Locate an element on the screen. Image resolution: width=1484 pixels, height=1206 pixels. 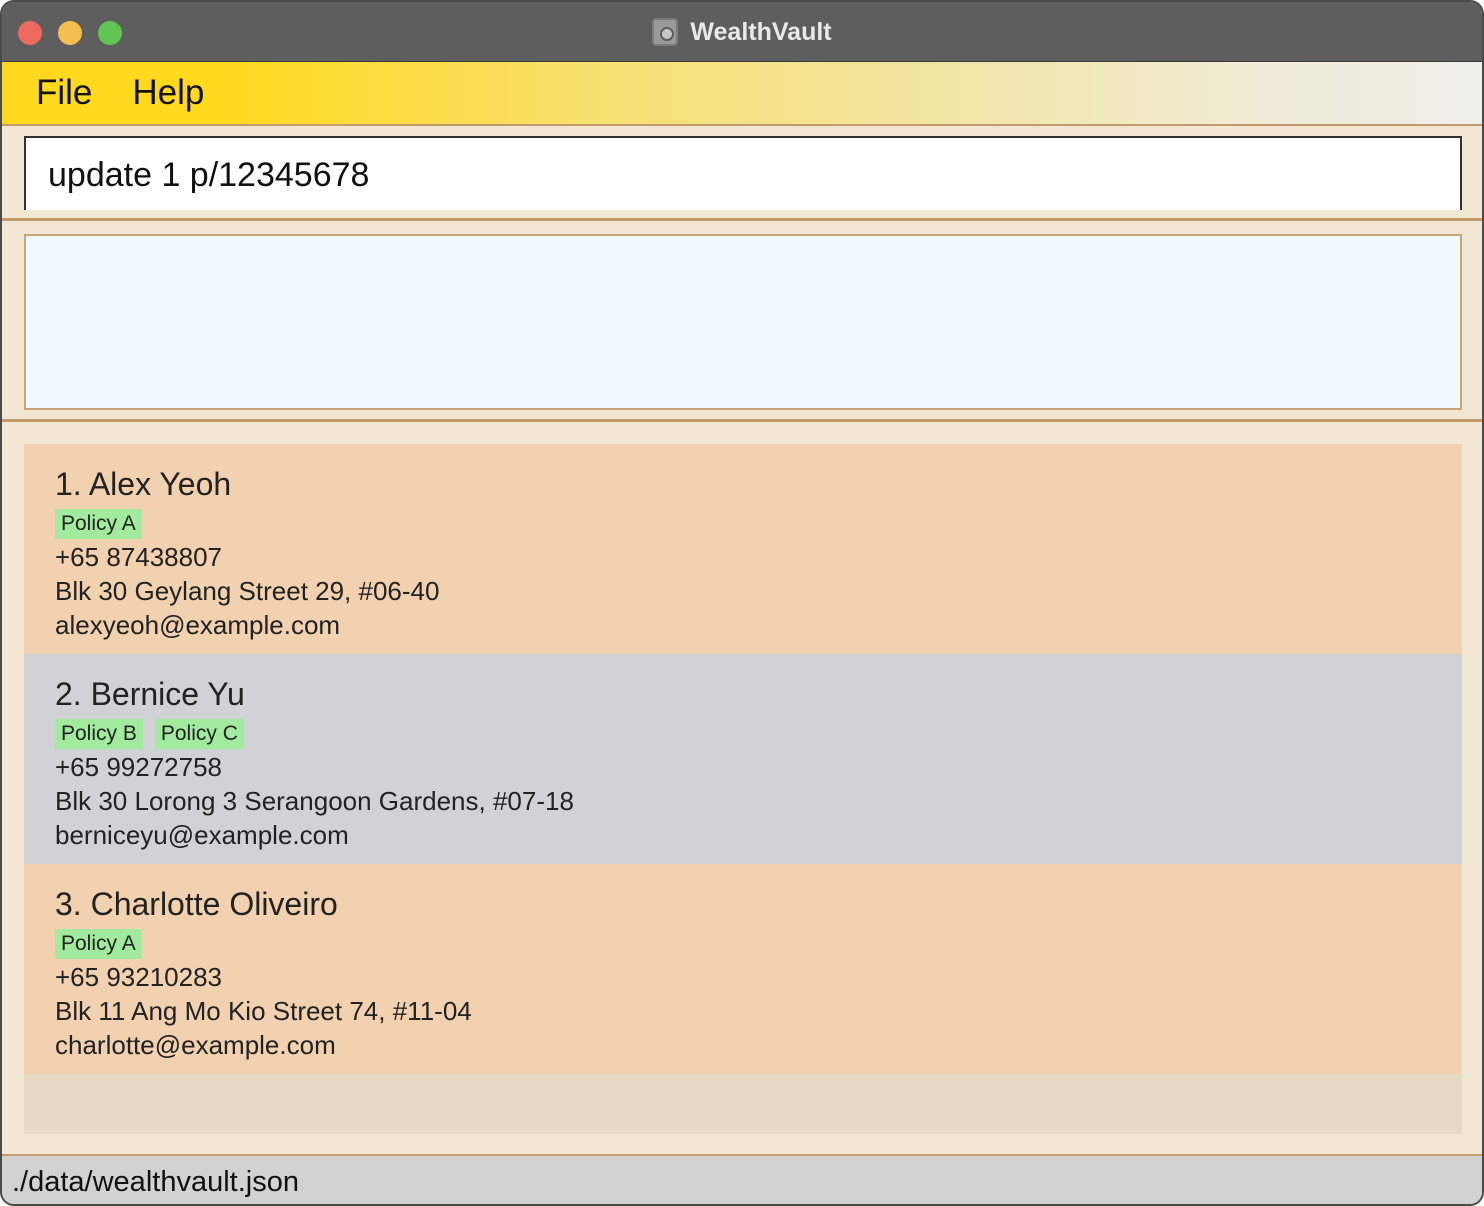
policy-tag: Policy B is located at coordinates (99, 734).